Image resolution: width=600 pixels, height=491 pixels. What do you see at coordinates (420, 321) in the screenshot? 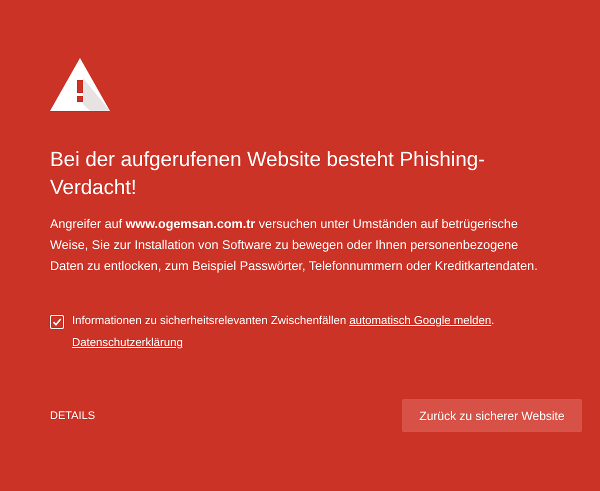
I see `report-link: automatisch Google melden` at bounding box center [420, 321].